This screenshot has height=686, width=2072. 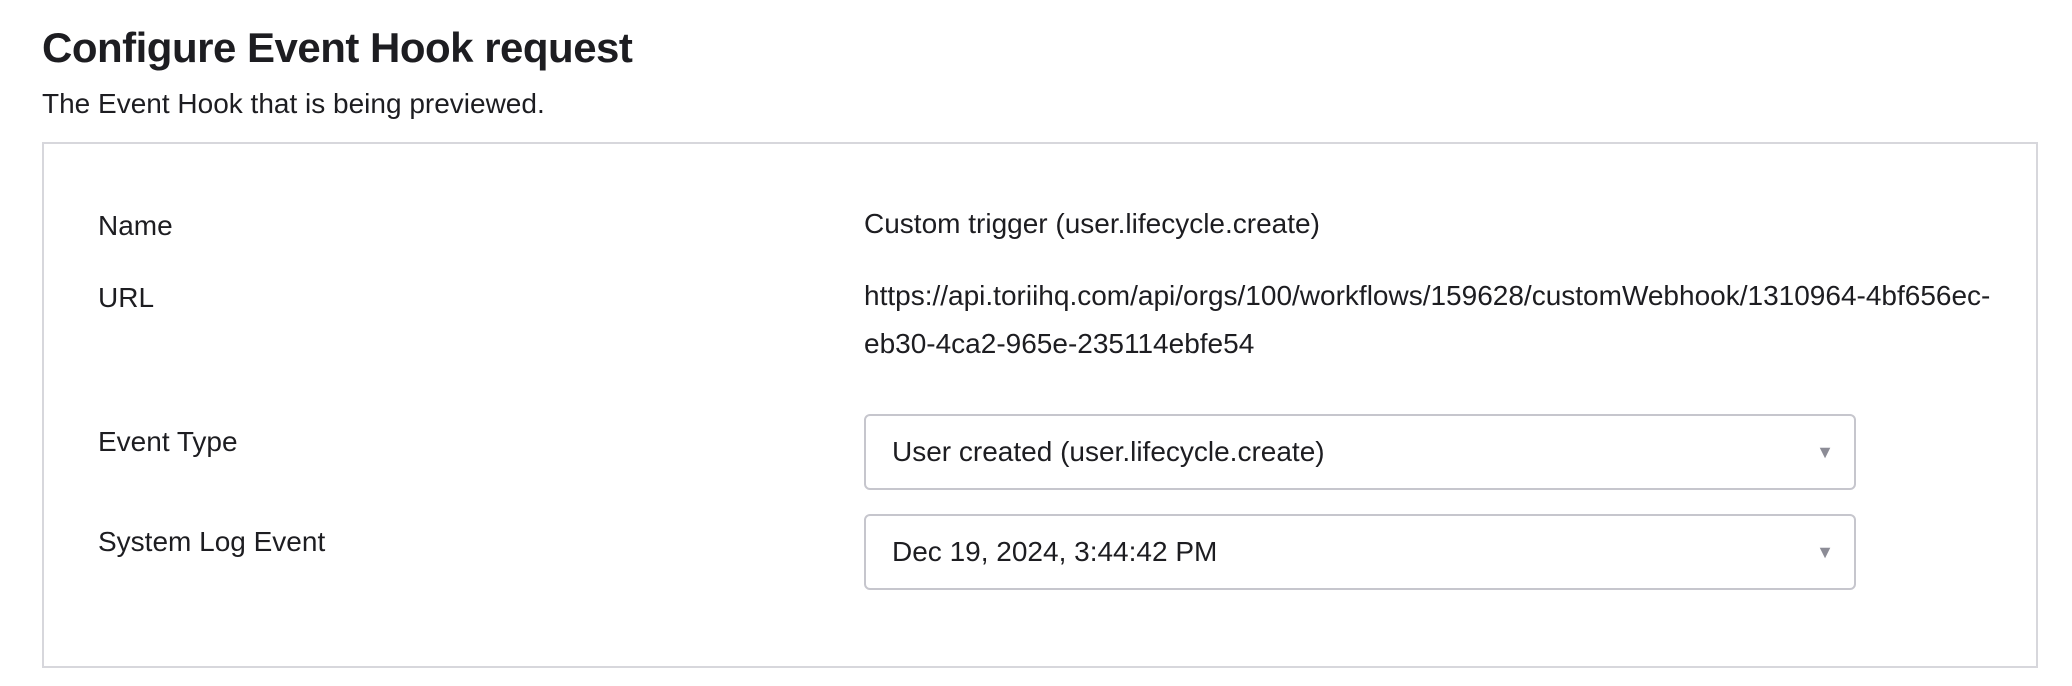 What do you see at coordinates (1055, 551) in the screenshot?
I see `system-log-event-selected-value: Dec 19, 2024, 3:44:42 PM` at bounding box center [1055, 551].